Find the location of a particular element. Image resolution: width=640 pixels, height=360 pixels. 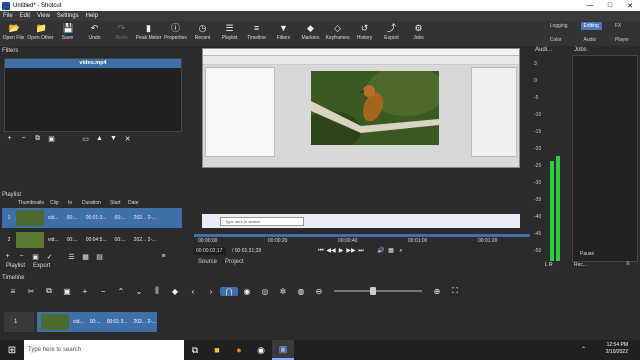

jobs-menu-icon: ≡ is located at coordinates (628, 264).